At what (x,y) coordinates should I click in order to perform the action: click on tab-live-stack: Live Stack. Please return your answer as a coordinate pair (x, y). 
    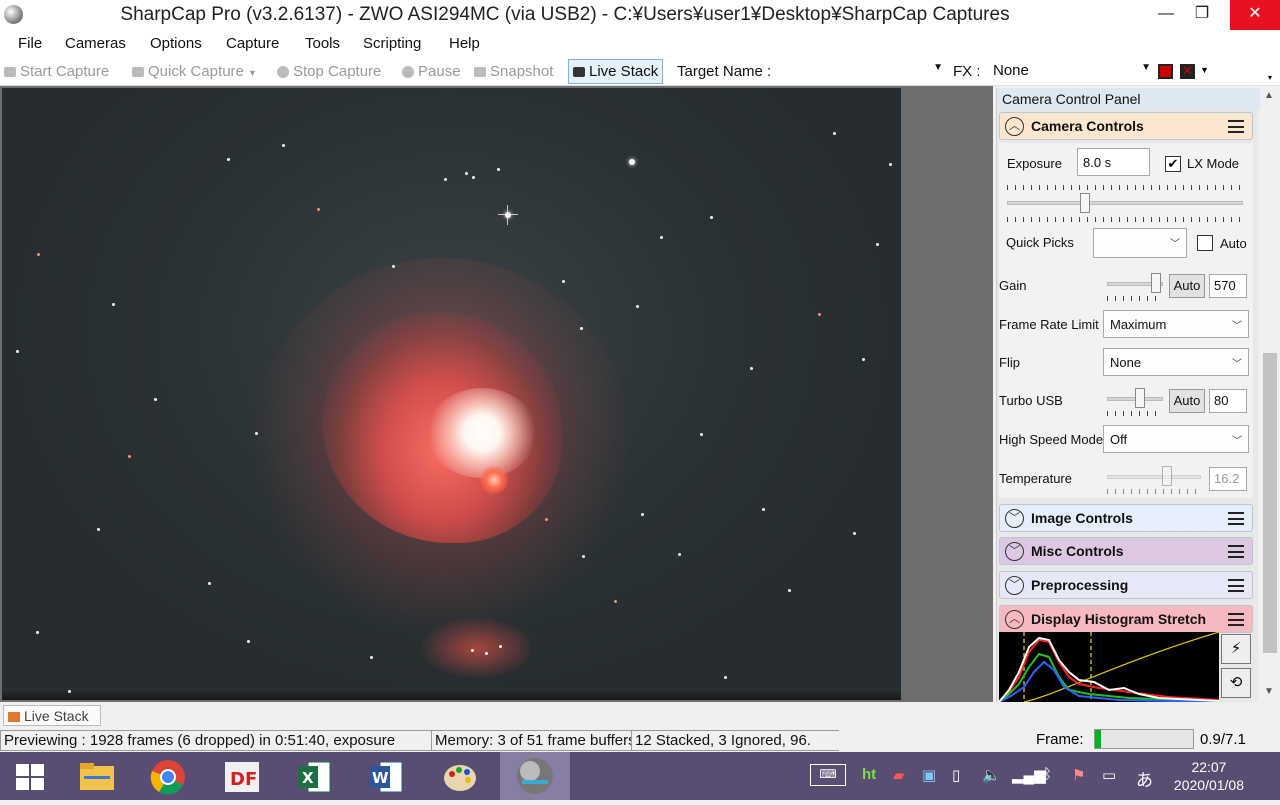
    Looking at the image, I should click on (52, 715).